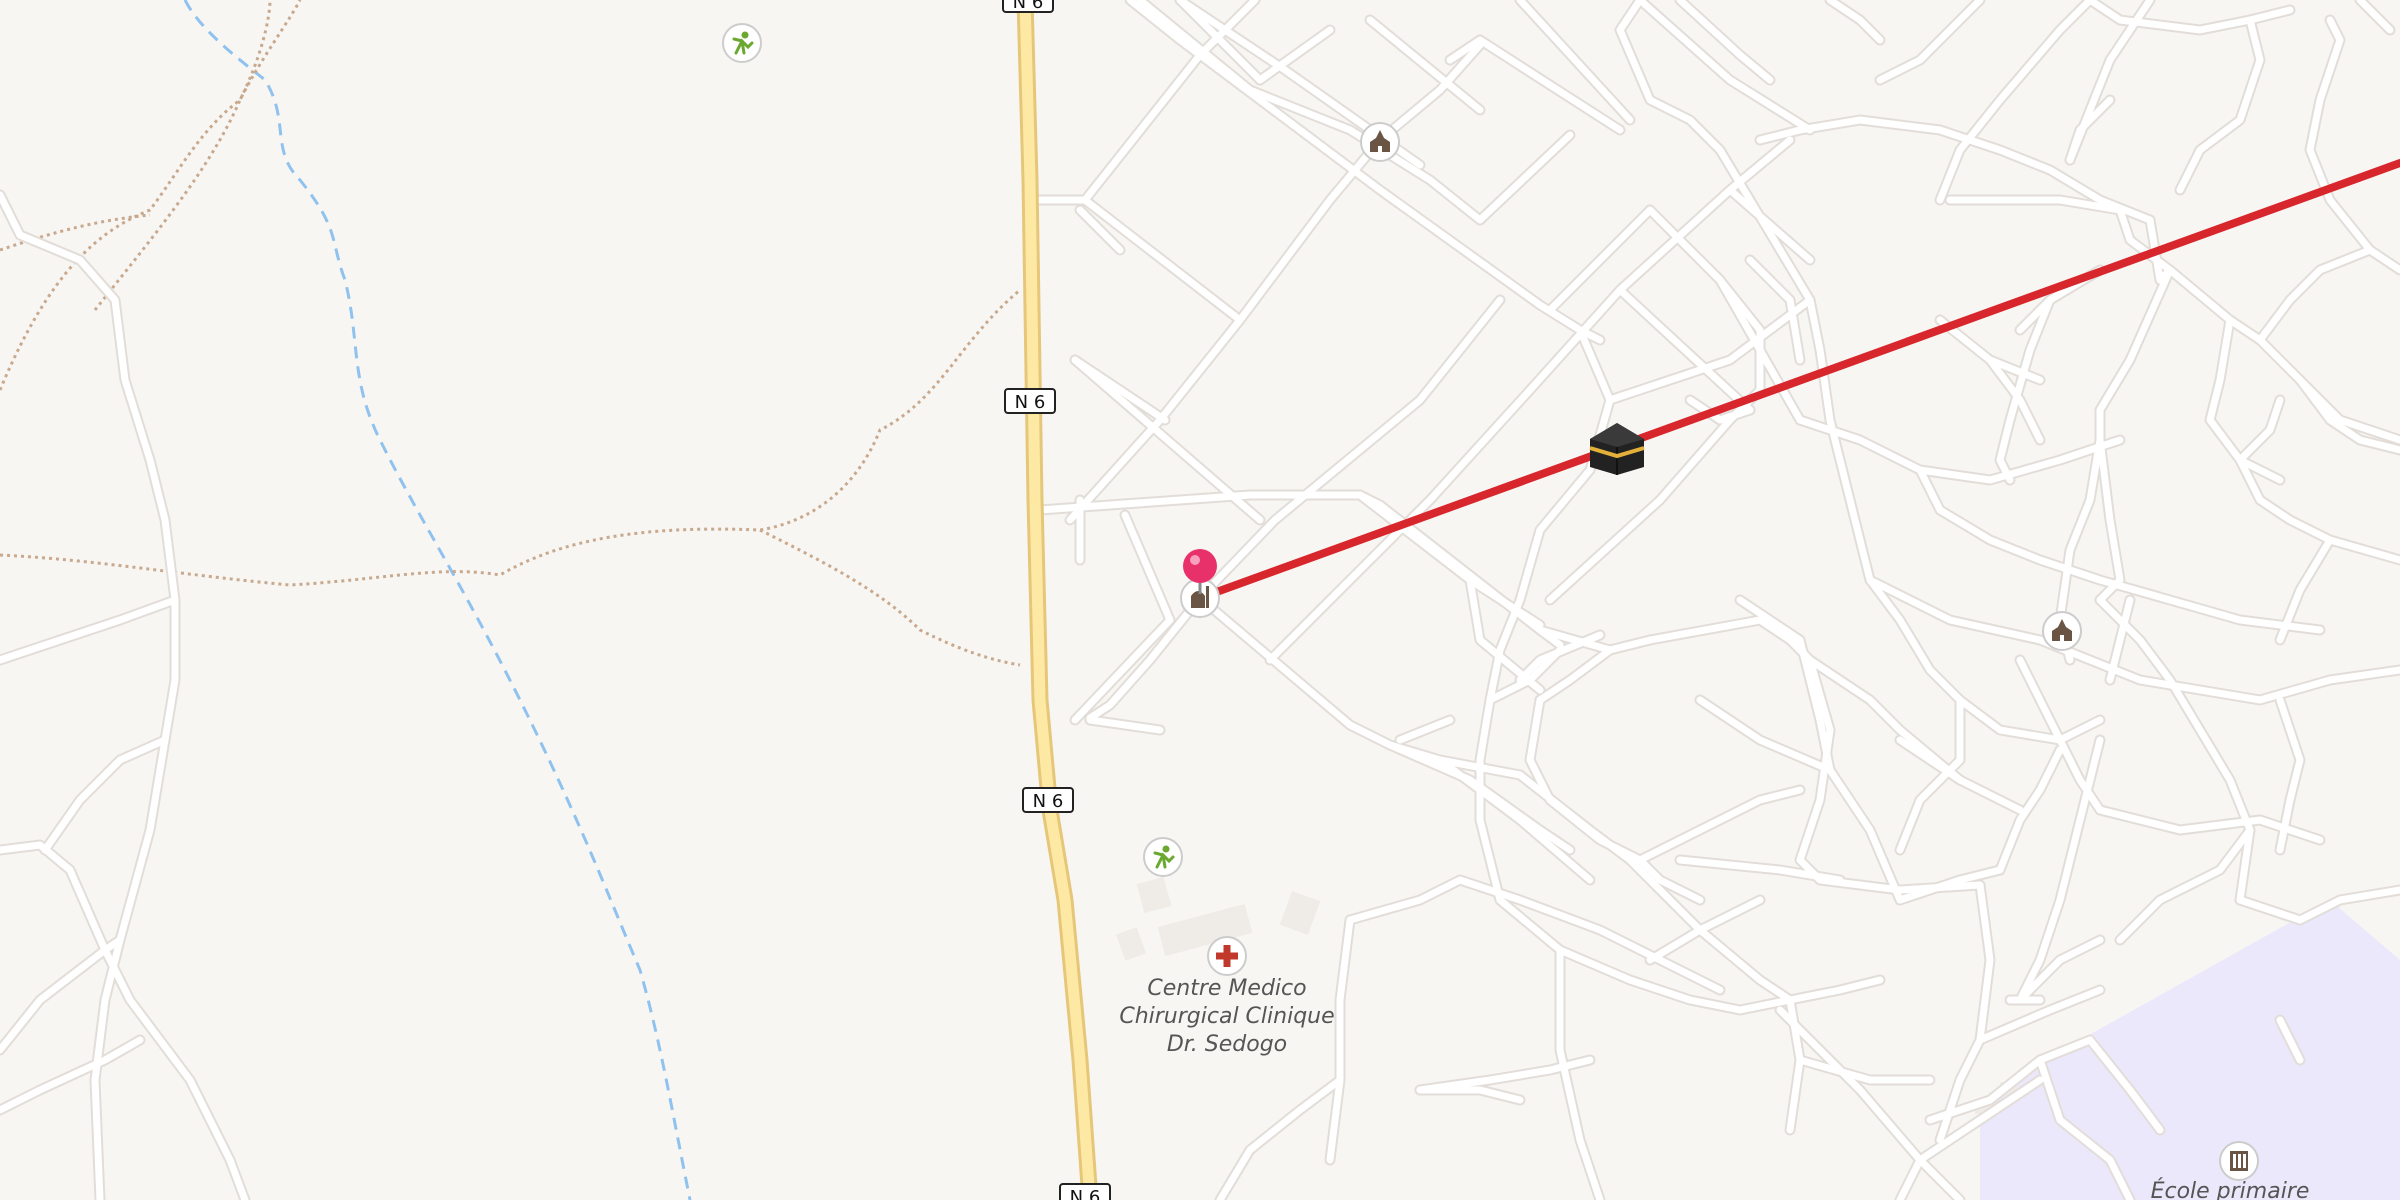 Image resolution: width=2400 pixels, height=1200 pixels. I want to click on hospital-icon, so click(1227, 956).